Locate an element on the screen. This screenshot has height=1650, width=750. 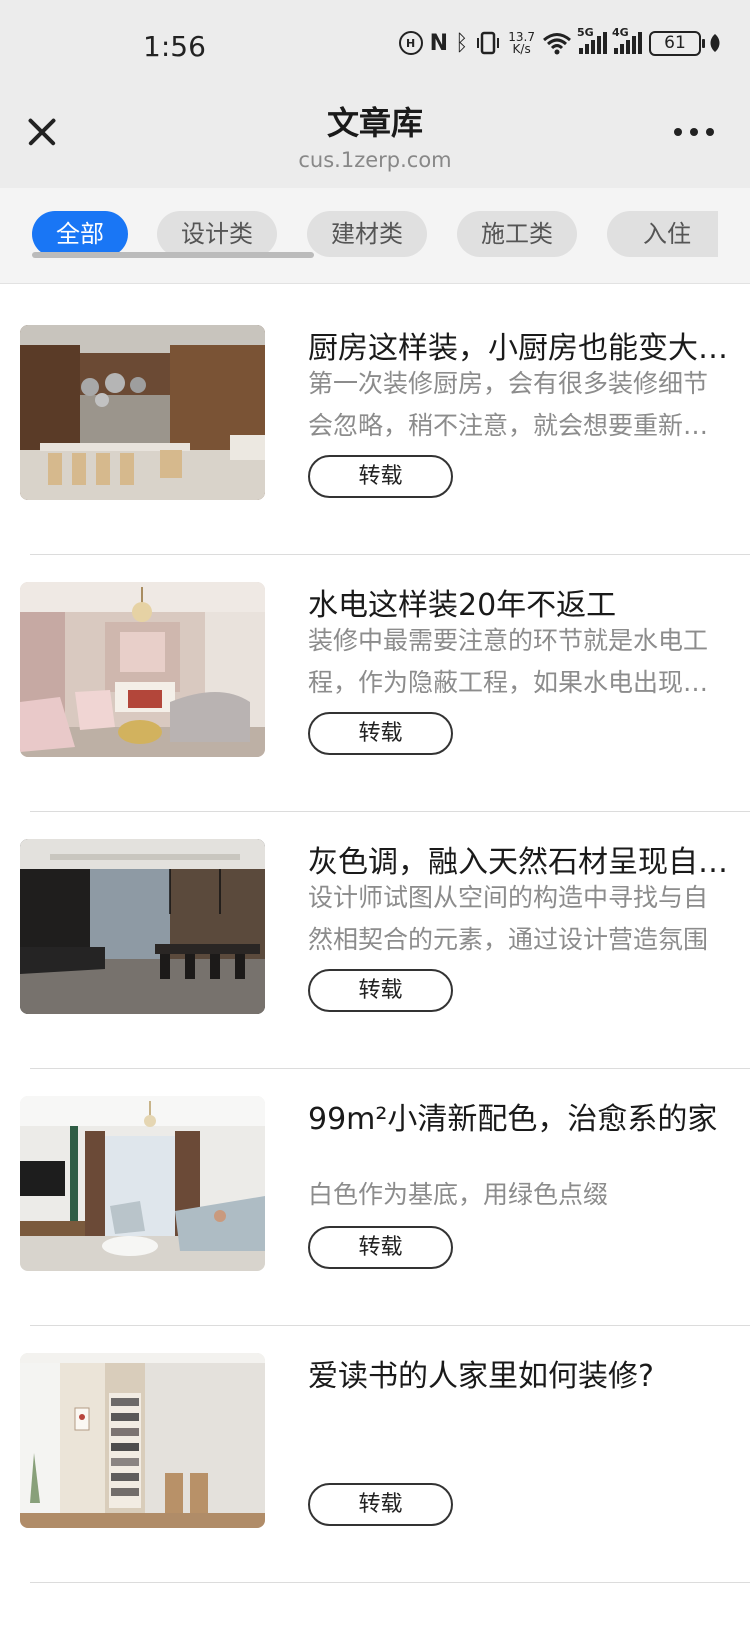
signal-4g-icon: 4G is located at coordinates (627, 40).